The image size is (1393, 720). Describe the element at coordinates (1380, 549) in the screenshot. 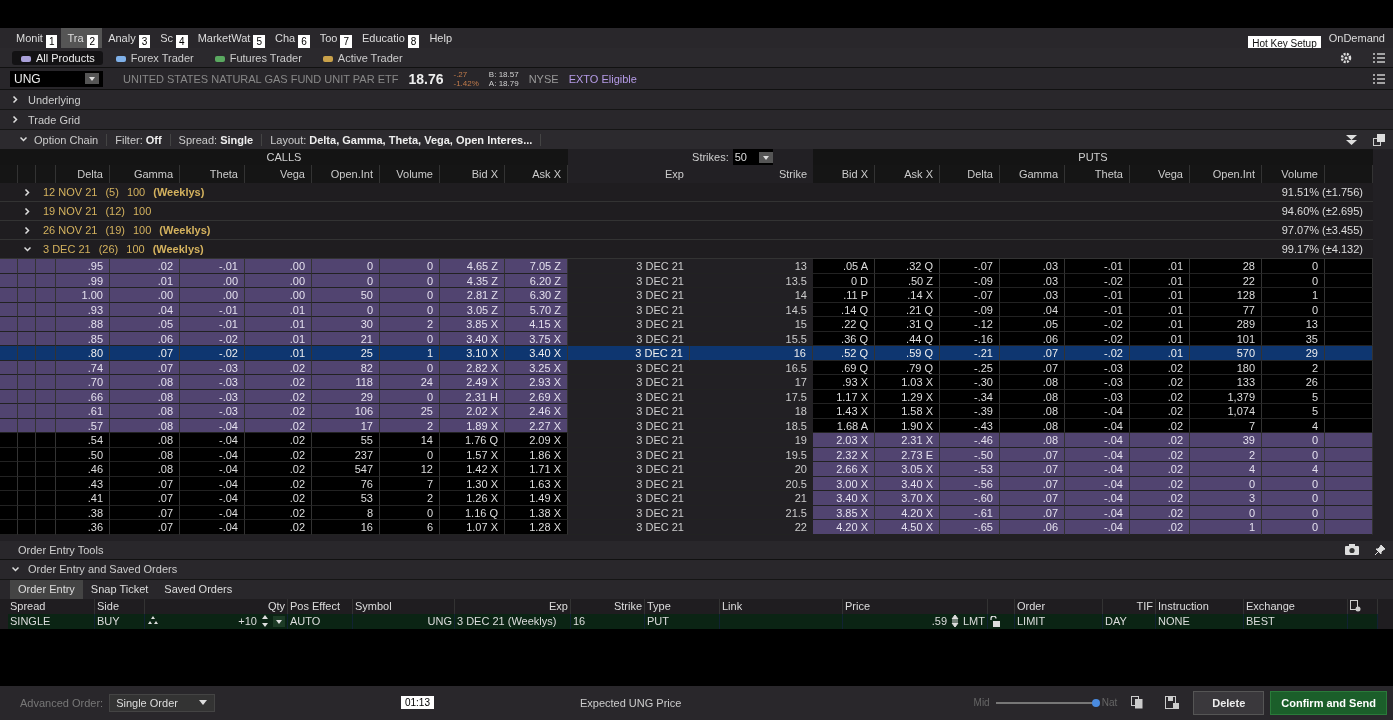

I see `pin-icon` at that location.